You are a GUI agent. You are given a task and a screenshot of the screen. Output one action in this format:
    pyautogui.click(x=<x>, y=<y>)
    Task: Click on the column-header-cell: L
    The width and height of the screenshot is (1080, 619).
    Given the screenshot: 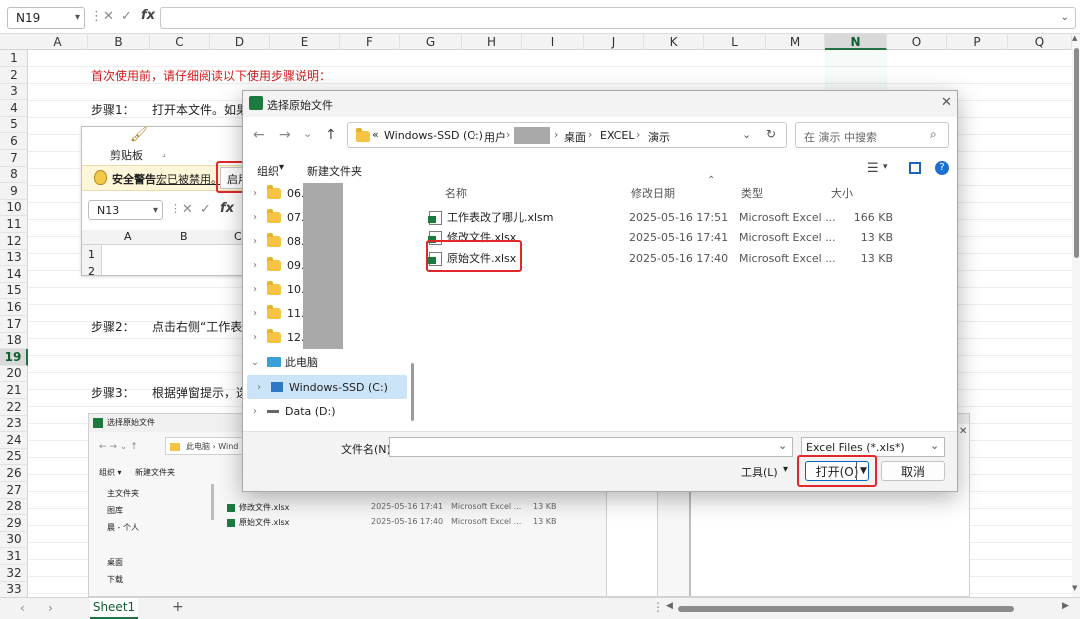 What is the action you would take?
    pyautogui.click(x=735, y=42)
    